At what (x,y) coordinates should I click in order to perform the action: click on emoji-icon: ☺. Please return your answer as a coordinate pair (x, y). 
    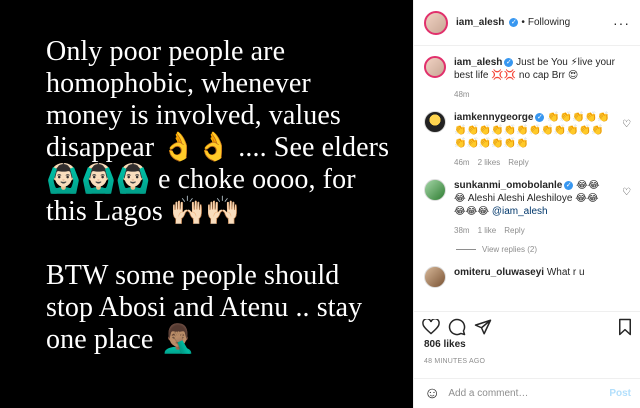
    Looking at the image, I should click on (432, 394).